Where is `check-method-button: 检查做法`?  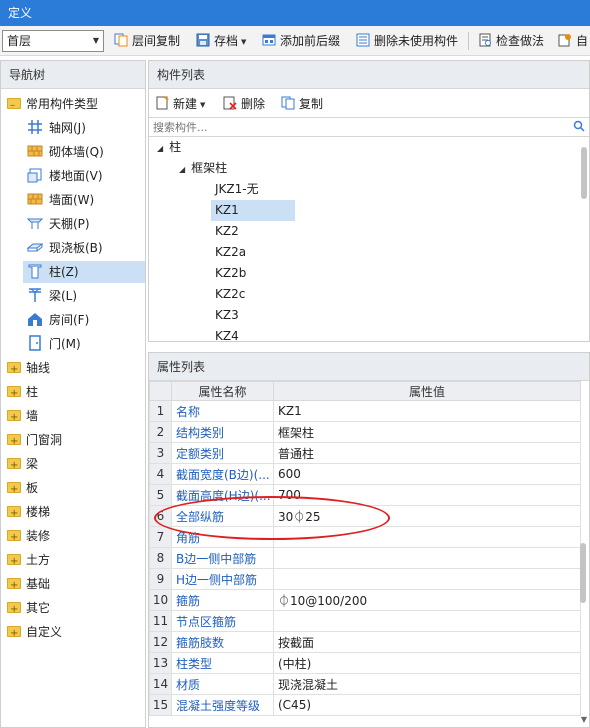
check-method-button: 检查做法 is located at coordinates (511, 41).